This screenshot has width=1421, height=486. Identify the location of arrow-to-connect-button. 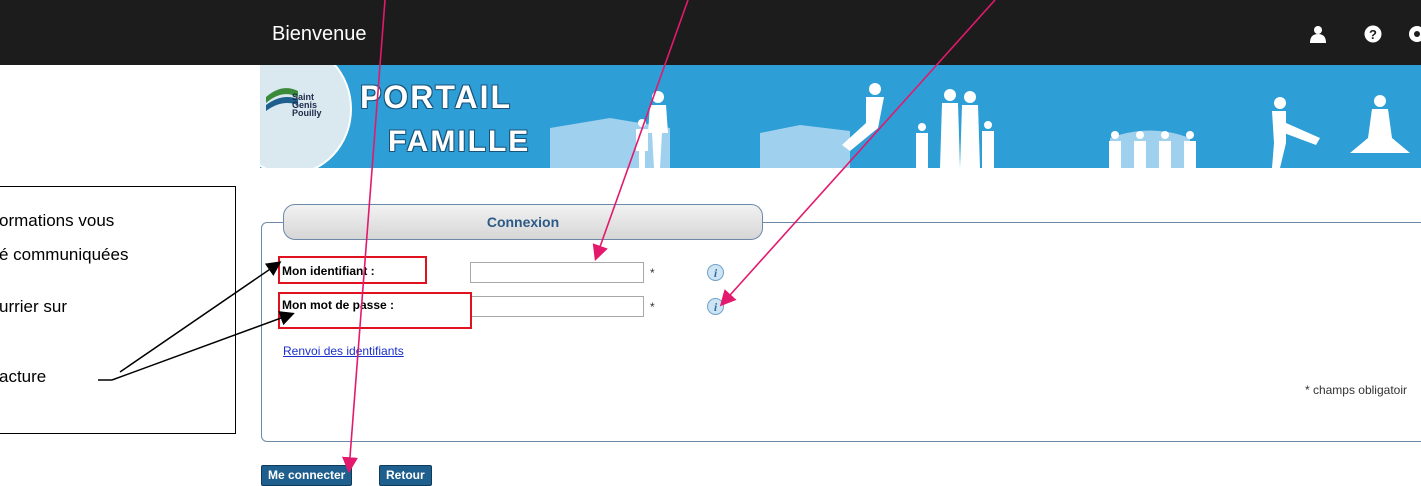
(364, 237).